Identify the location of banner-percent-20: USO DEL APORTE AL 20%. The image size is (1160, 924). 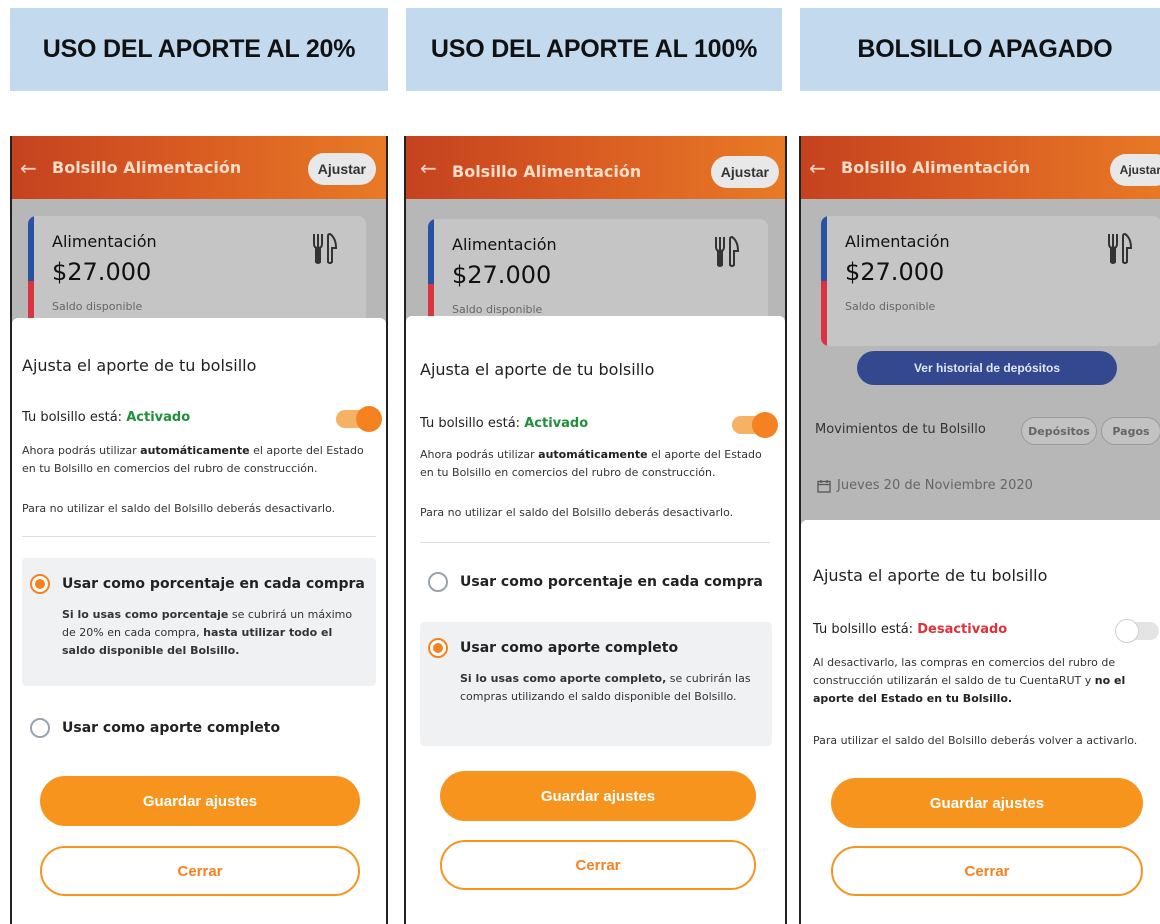
(199, 49).